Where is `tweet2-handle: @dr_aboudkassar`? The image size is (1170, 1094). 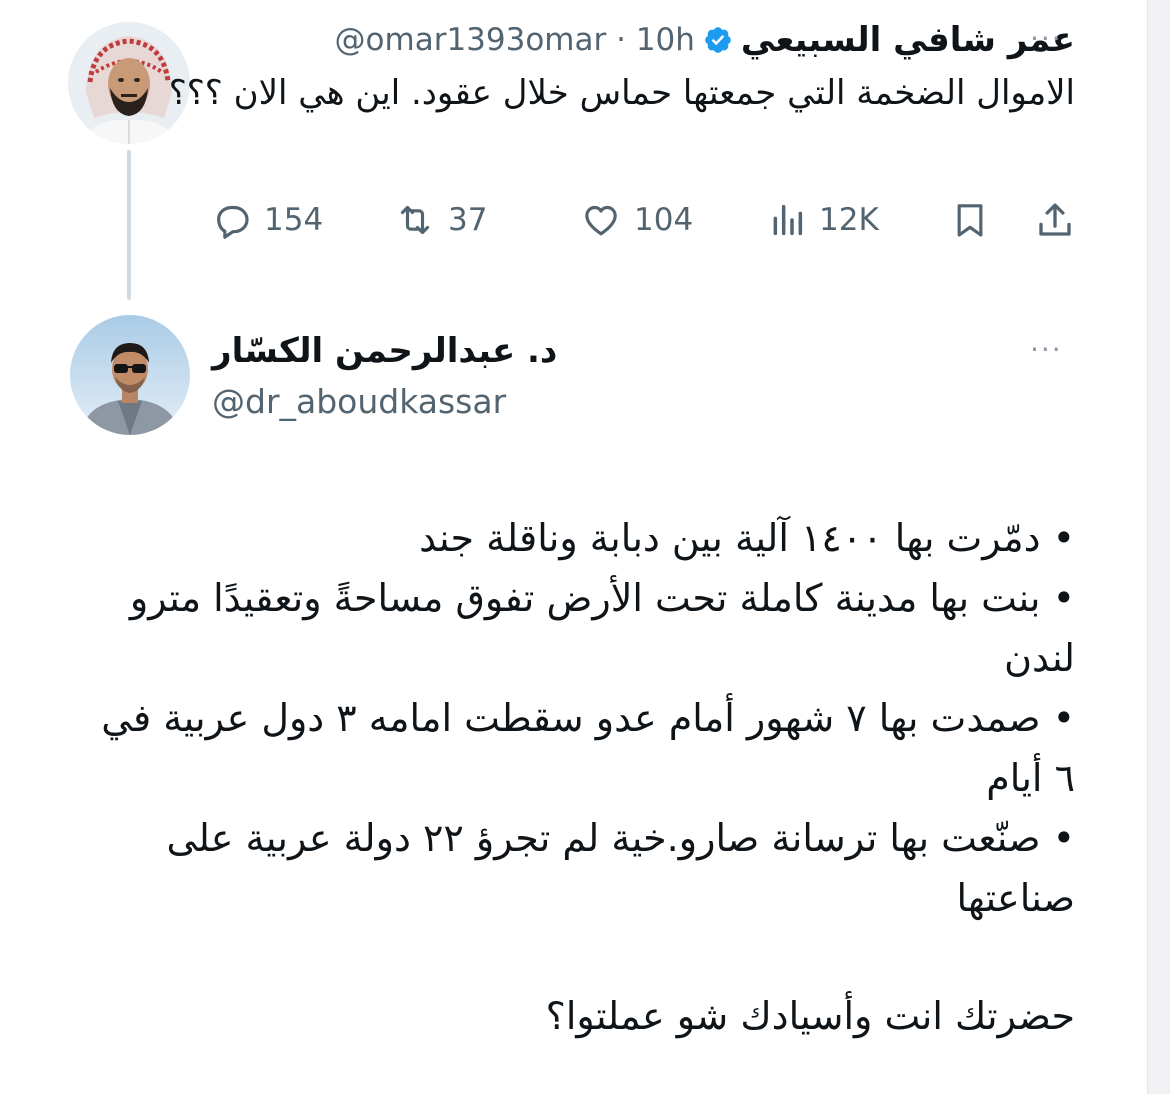
tweet2-handle: @dr_aboudkassar is located at coordinates (384, 401).